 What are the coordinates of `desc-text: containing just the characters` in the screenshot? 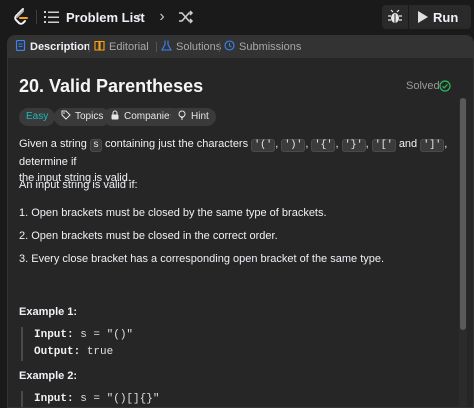 It's located at (177, 144).